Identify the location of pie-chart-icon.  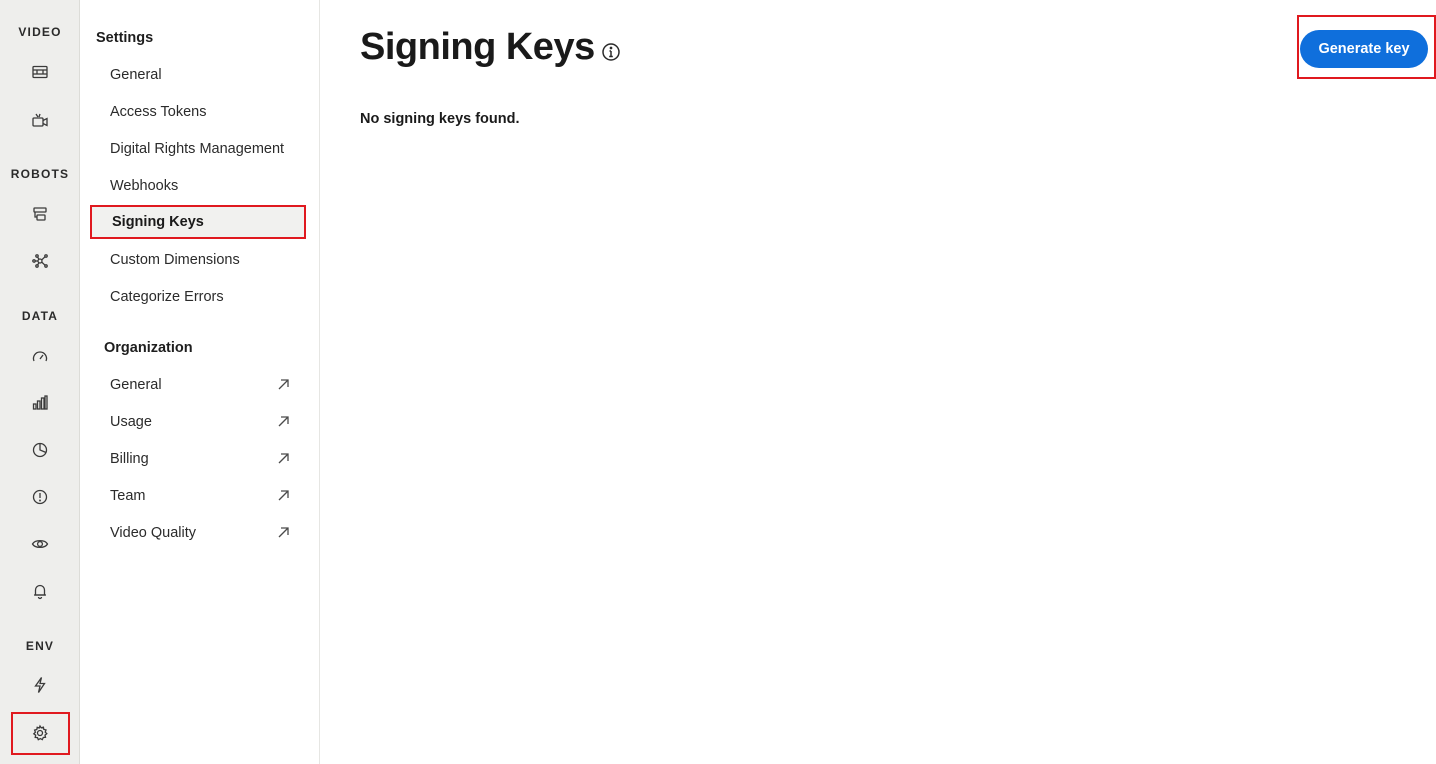
(40, 450).